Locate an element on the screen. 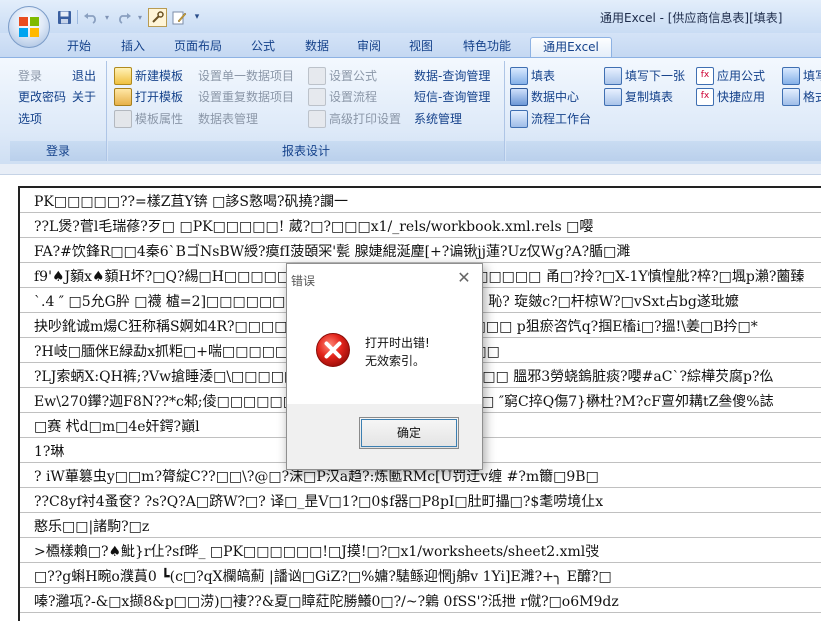  fill-form-label: 填表 is located at coordinates (543, 76).